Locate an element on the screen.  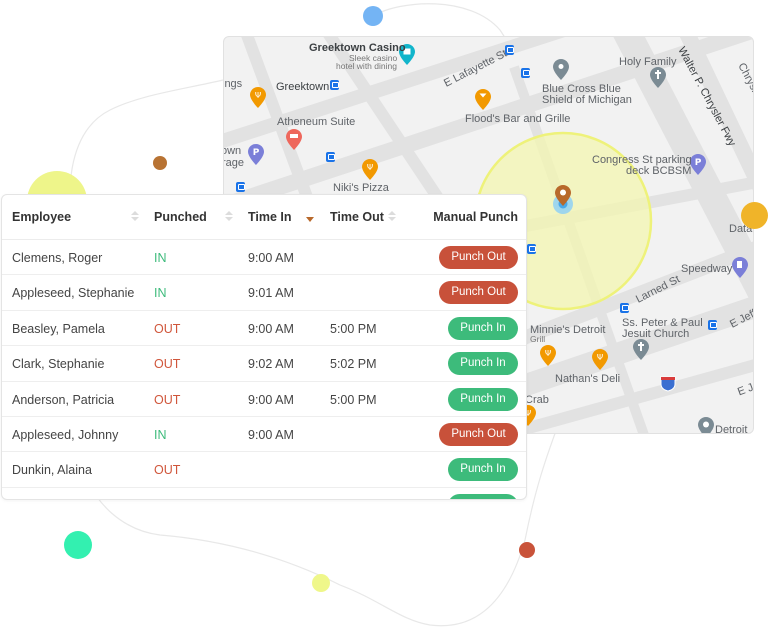
map-label: own is located at coordinates (232, 151).